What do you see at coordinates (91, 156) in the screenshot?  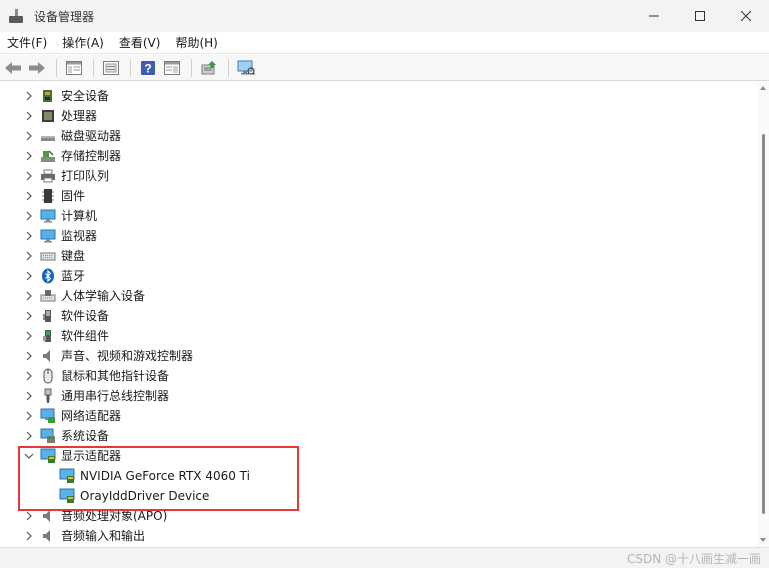 I see `tree-label: 存储控制器` at bounding box center [91, 156].